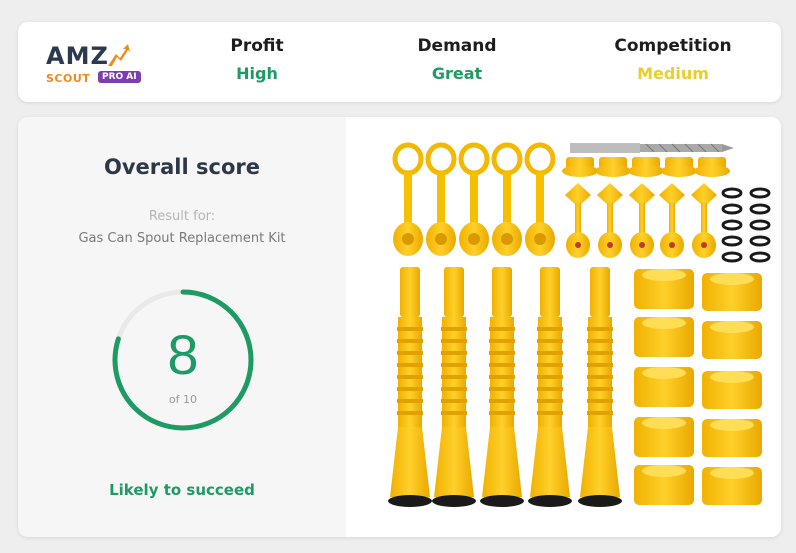  What do you see at coordinates (77, 56) in the screenshot?
I see `logo-brand: AMZ` at bounding box center [77, 56].